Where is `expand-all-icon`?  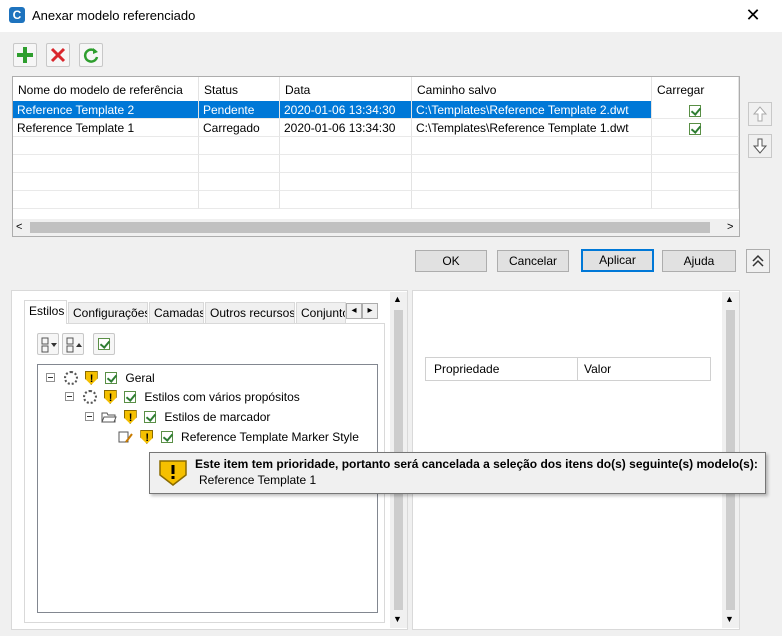 expand-all-icon is located at coordinates (49, 345).